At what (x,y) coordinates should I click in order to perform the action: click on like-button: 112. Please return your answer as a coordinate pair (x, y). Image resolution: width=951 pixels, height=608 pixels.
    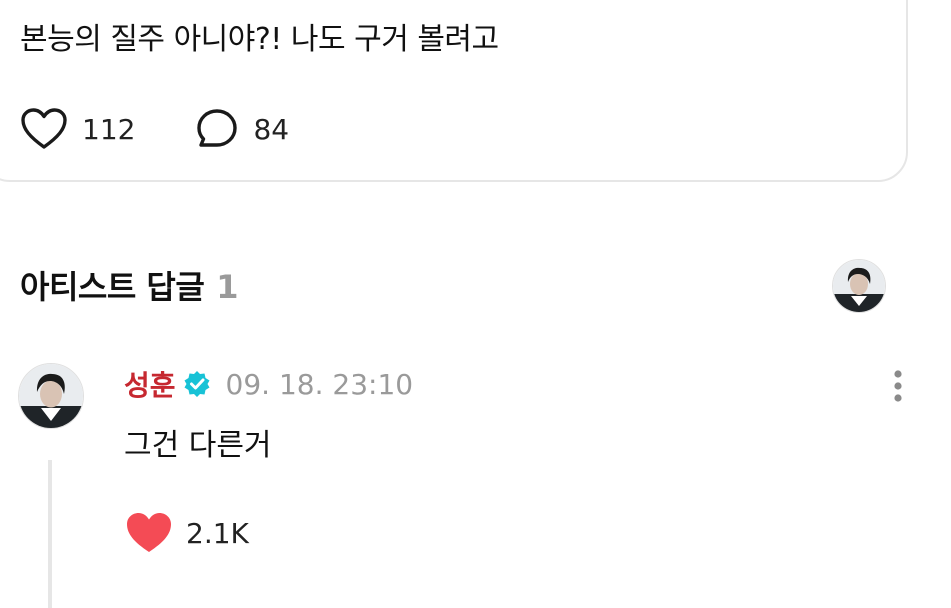
    Looking at the image, I should click on (77, 129).